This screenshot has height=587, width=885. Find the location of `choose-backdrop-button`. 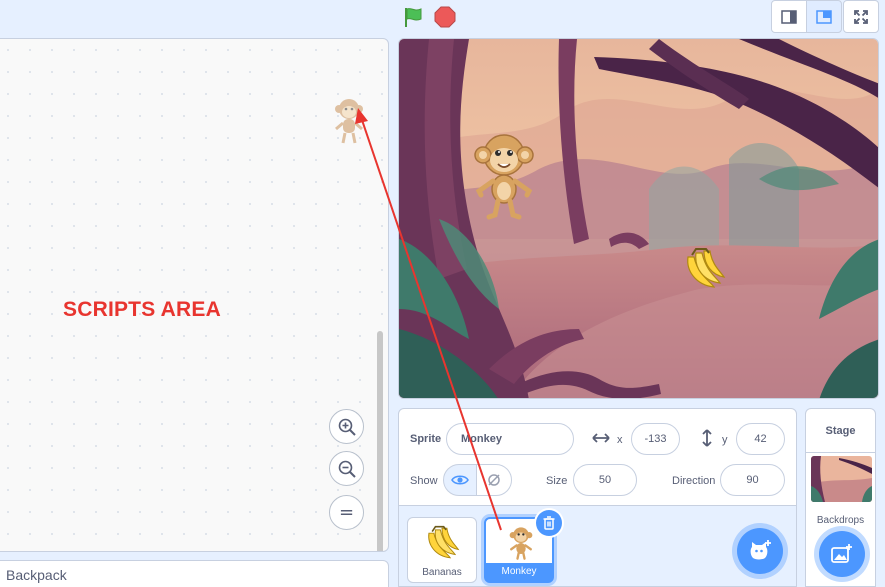

choose-backdrop-button is located at coordinates (842, 554).